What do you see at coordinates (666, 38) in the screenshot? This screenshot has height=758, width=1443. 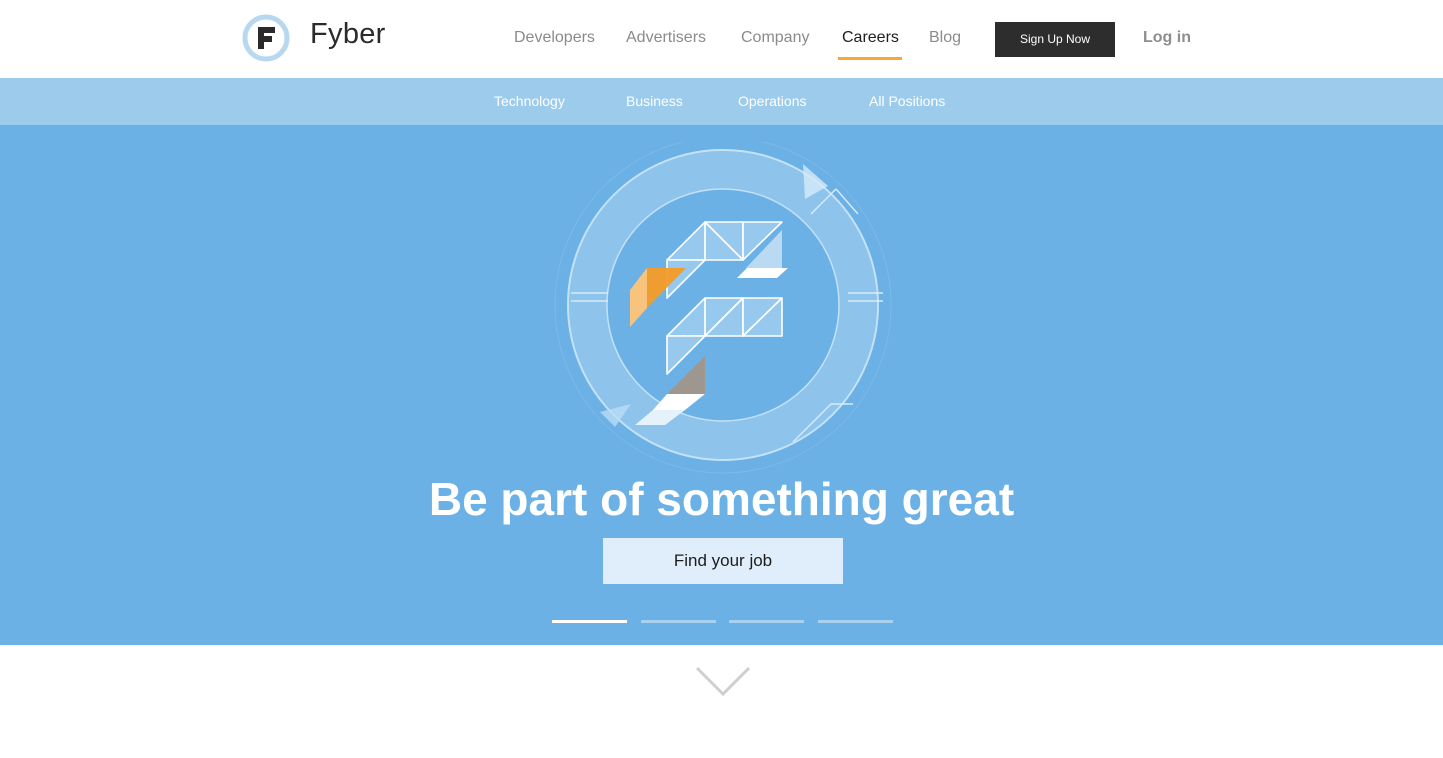 I see `nav-advertisers: Advertisers` at bounding box center [666, 38].